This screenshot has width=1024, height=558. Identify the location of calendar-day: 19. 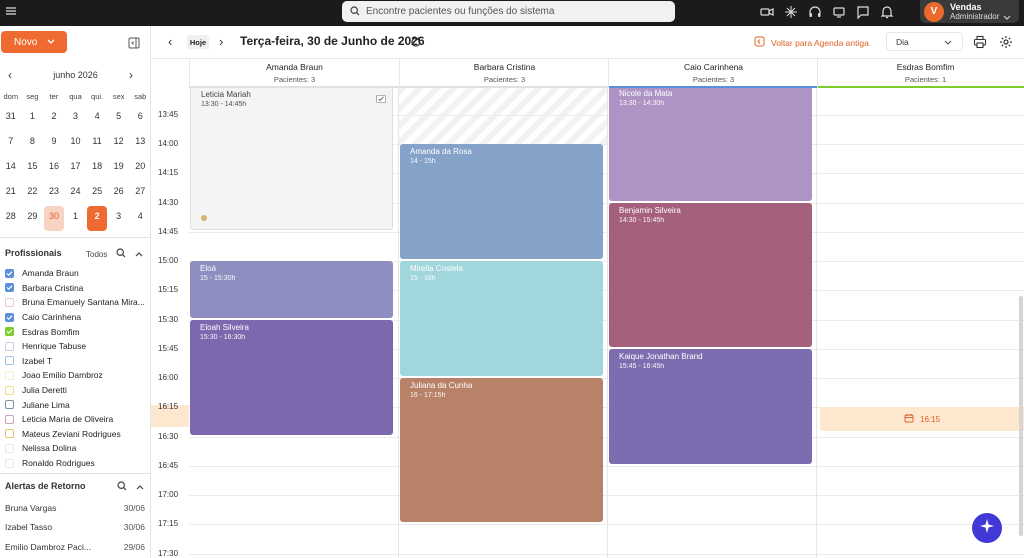
(119, 168).